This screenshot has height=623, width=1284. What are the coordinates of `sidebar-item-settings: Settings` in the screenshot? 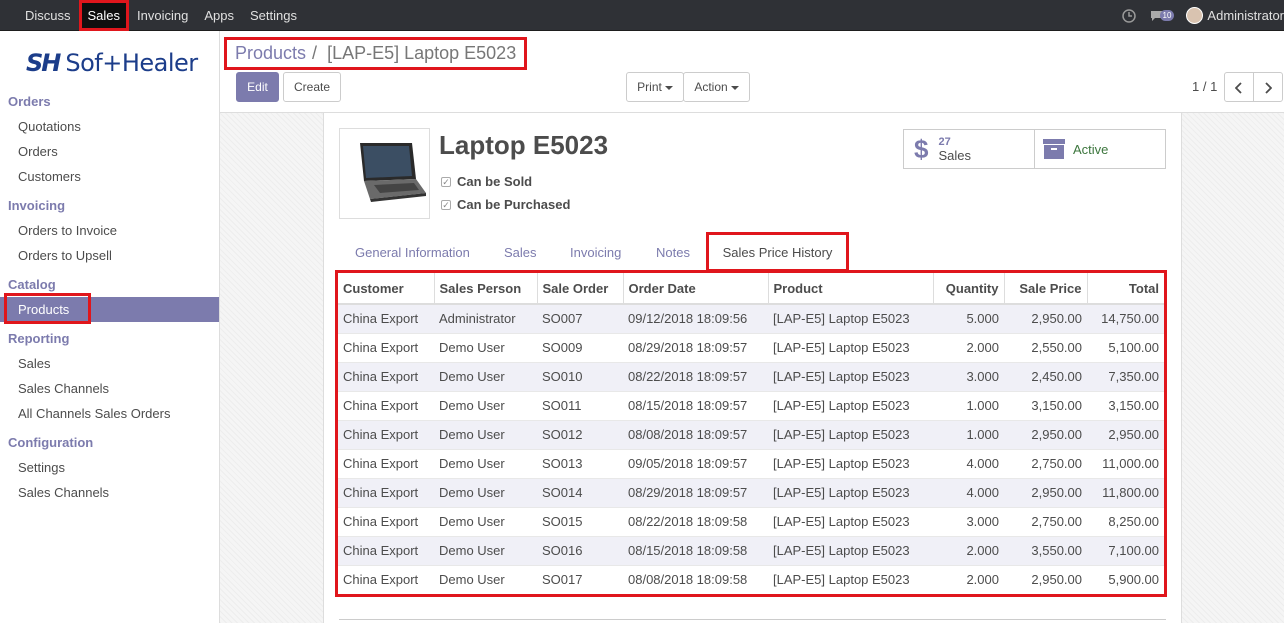 It's located at (109, 467).